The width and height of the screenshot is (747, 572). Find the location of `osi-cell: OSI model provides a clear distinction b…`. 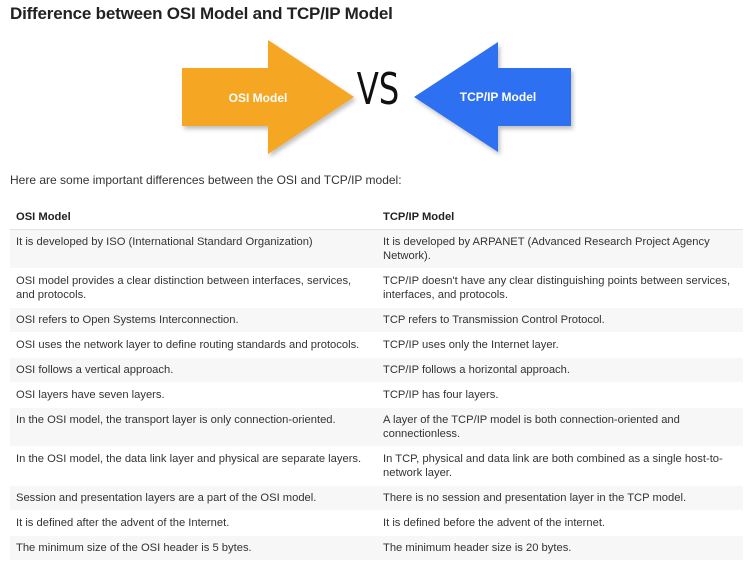

osi-cell: OSI model provides a clear distinction b… is located at coordinates (193, 288).